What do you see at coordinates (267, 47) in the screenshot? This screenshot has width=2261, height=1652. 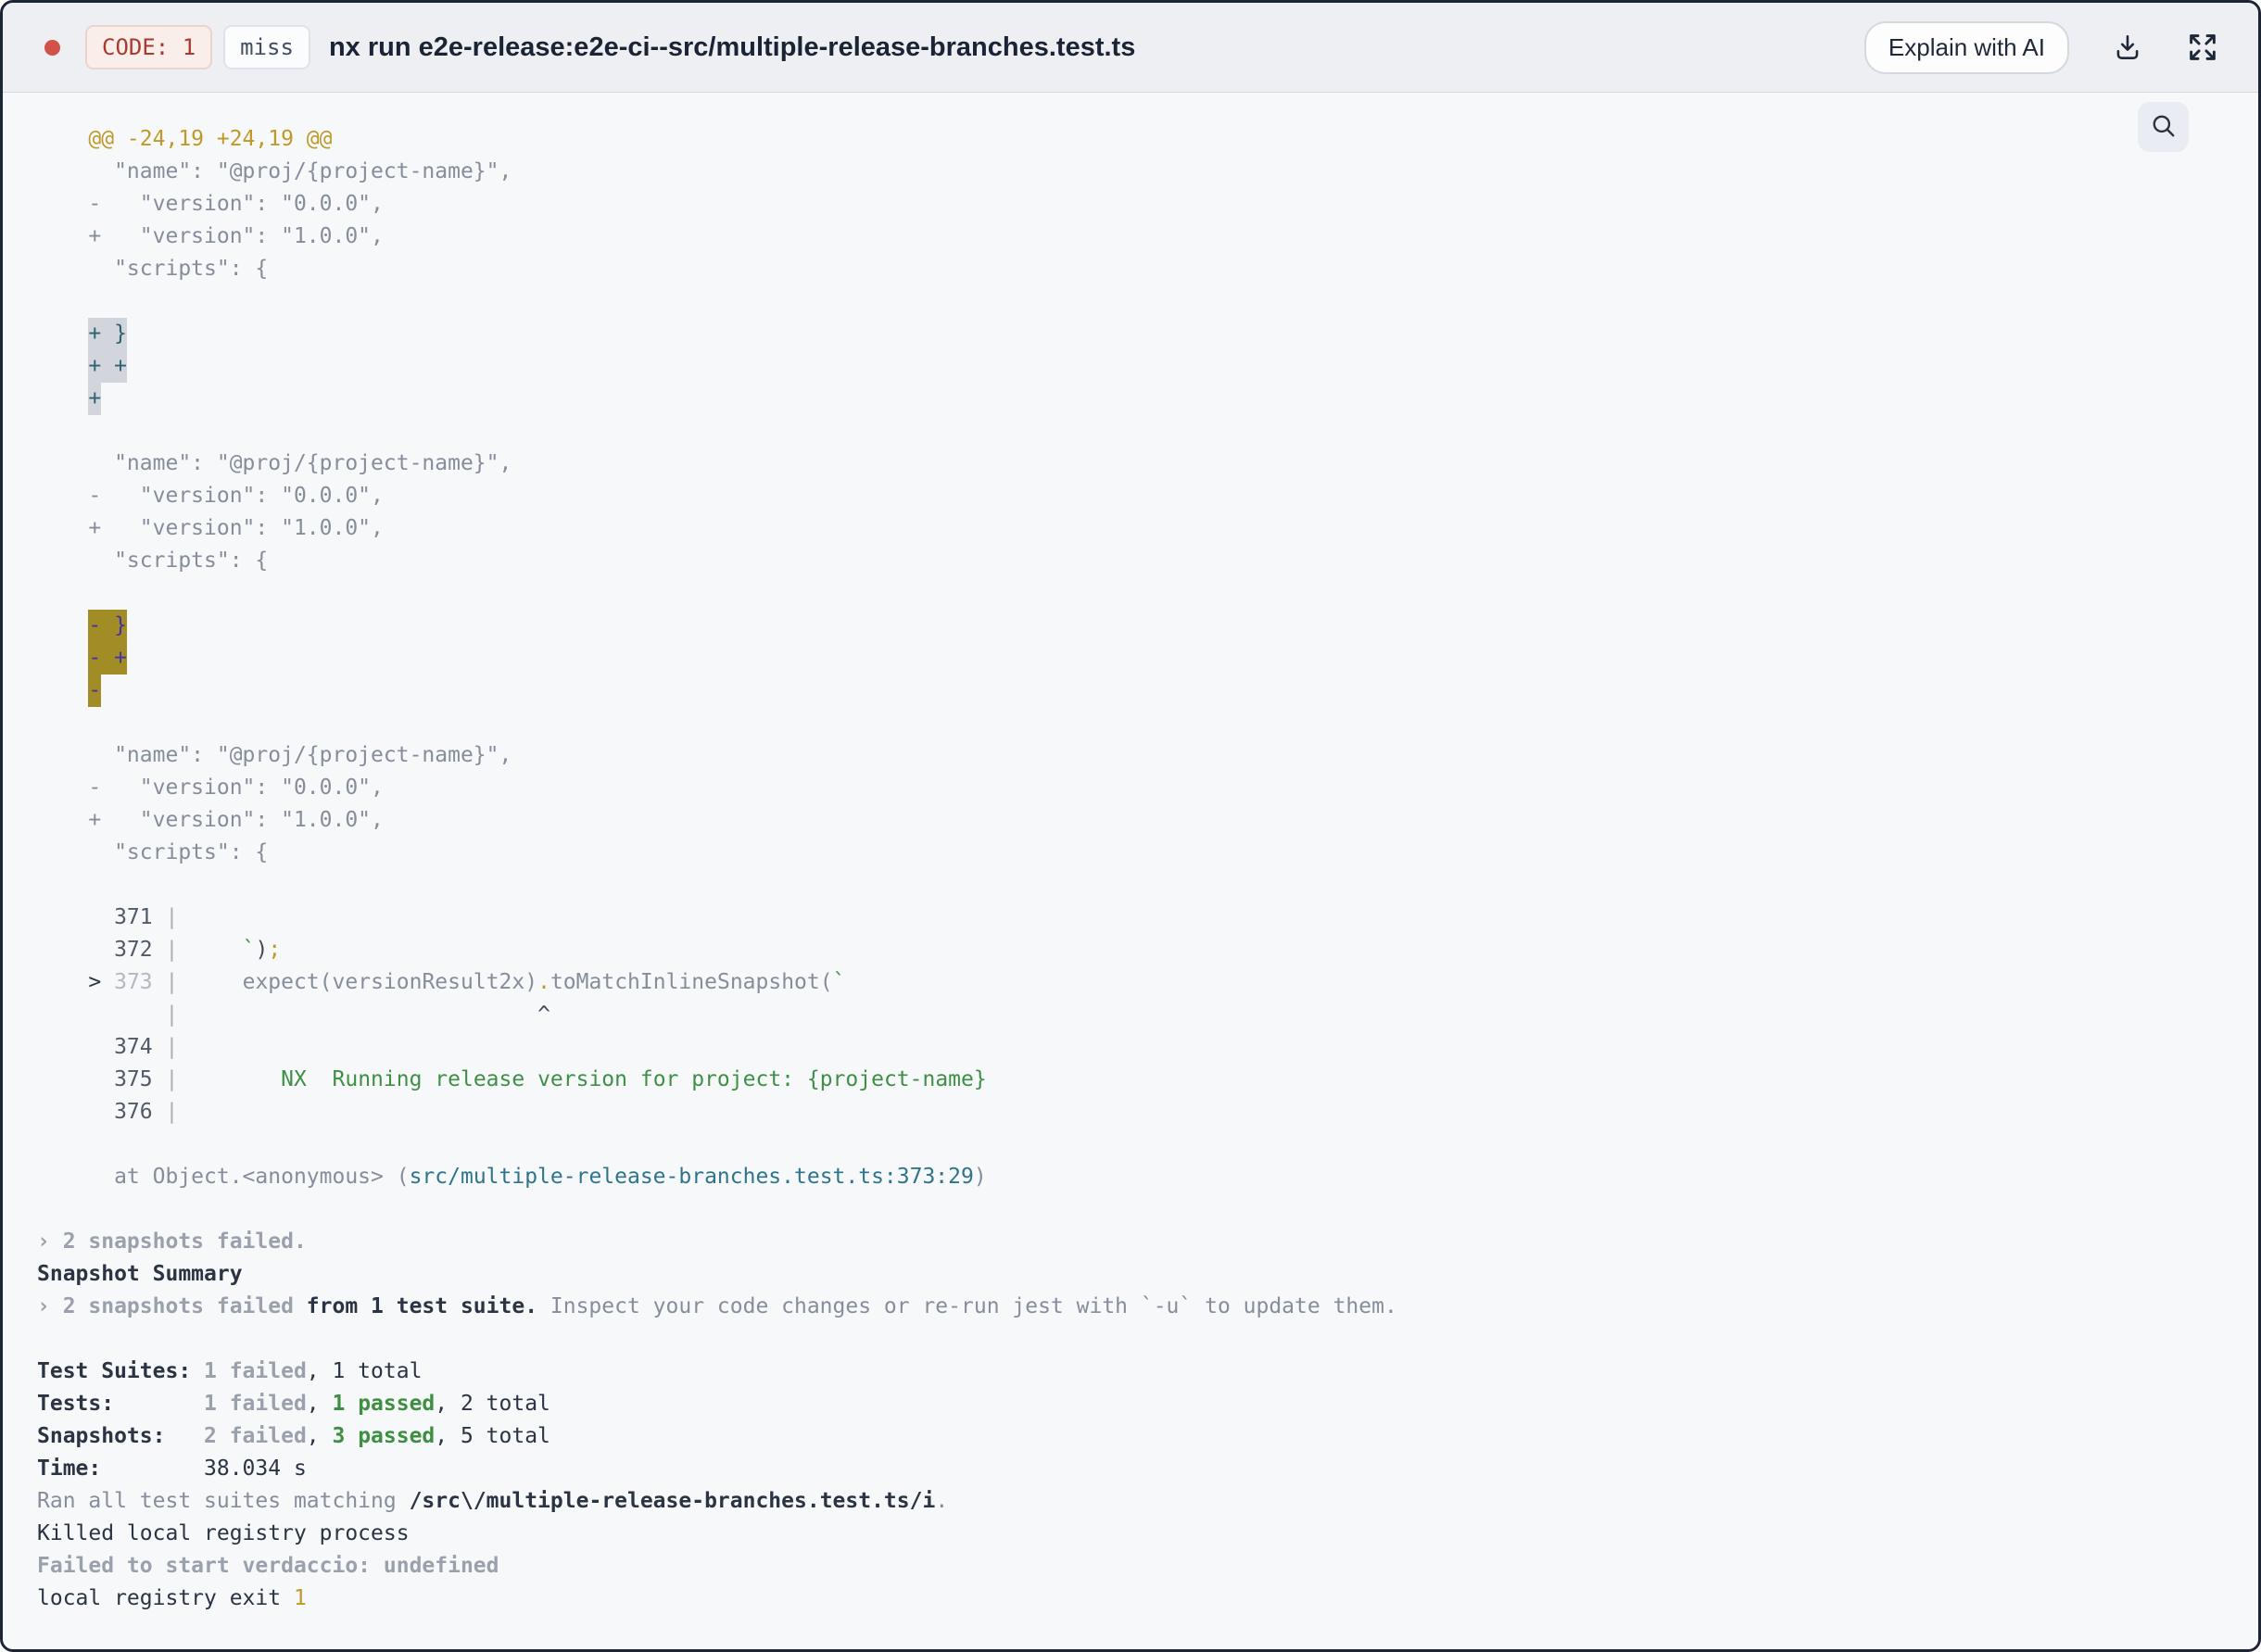 I see `cache-miss-badge: miss` at bounding box center [267, 47].